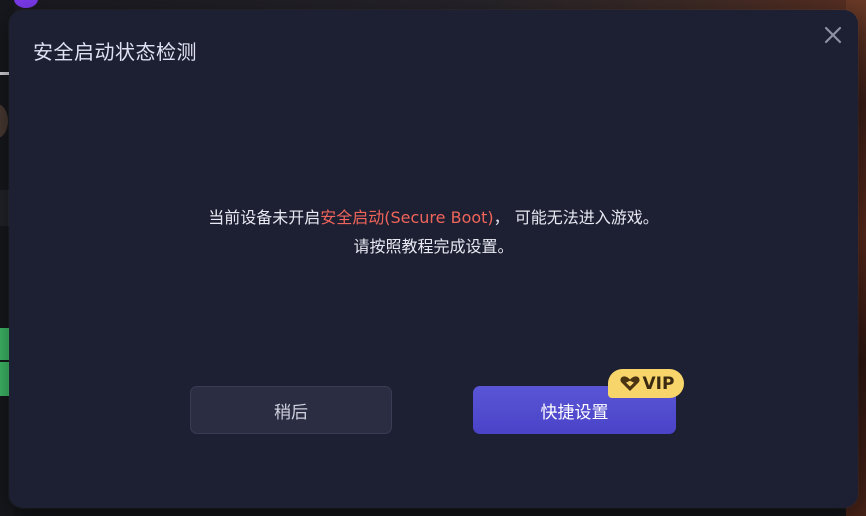 The height and width of the screenshot is (516, 866). I want to click on message-text: ， 可能无法进入游戏。, so click(576, 217).